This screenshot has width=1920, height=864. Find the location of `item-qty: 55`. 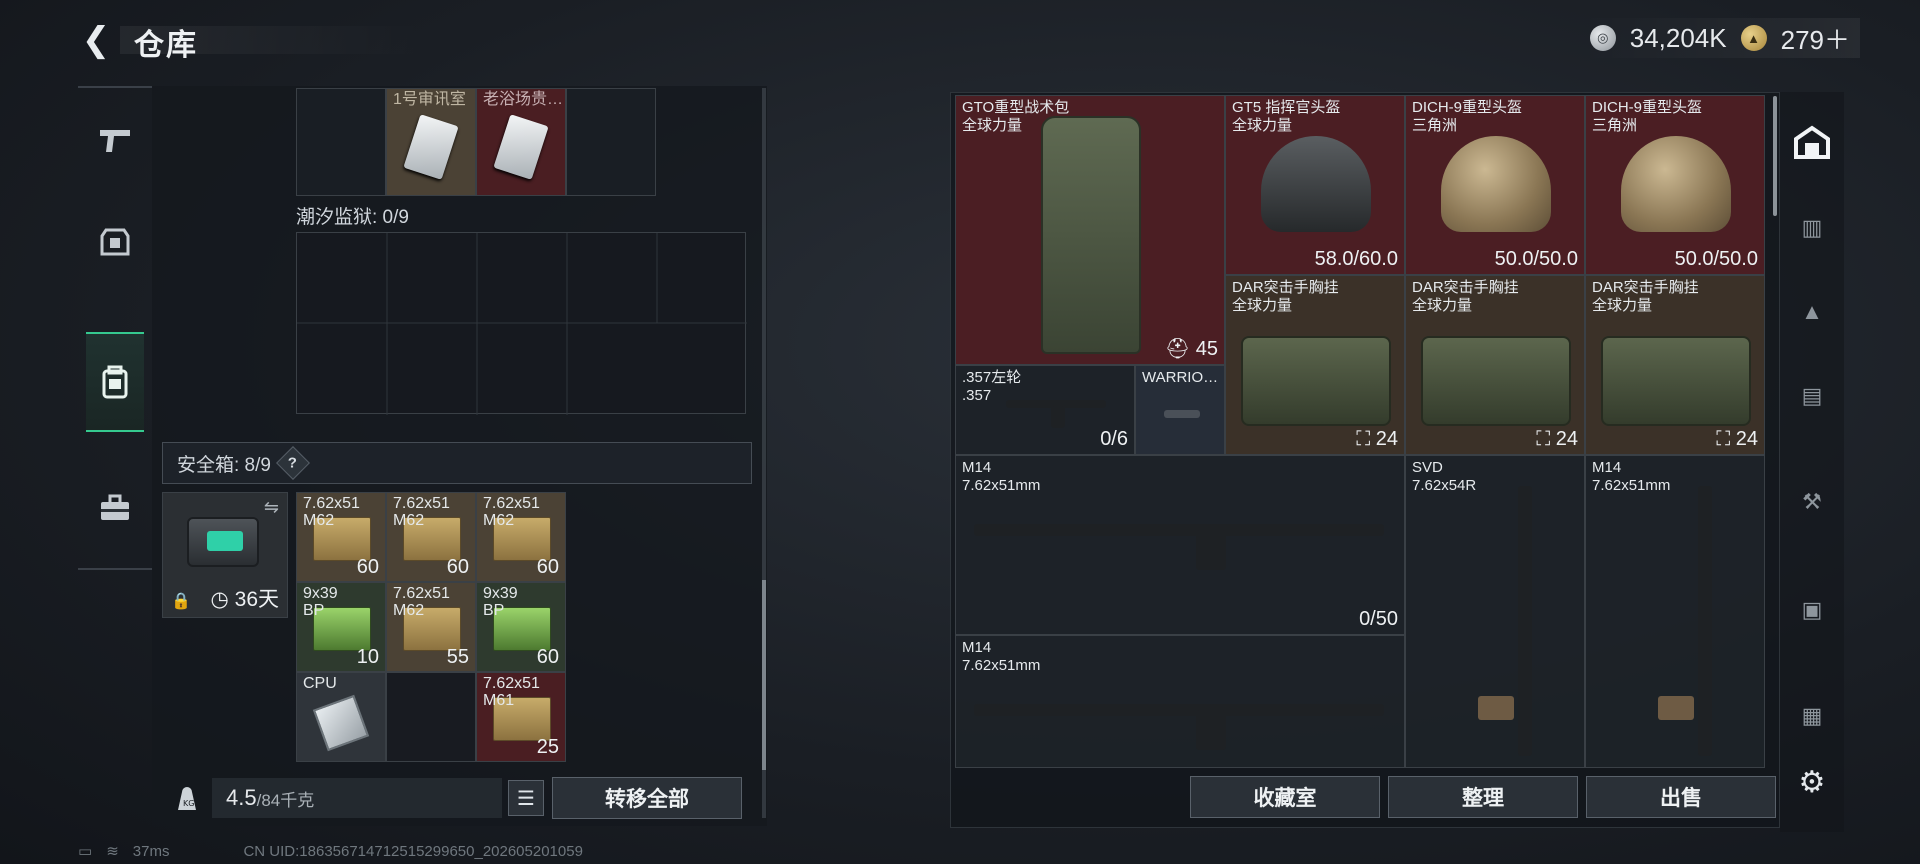

item-qty: 55 is located at coordinates (457, 657).